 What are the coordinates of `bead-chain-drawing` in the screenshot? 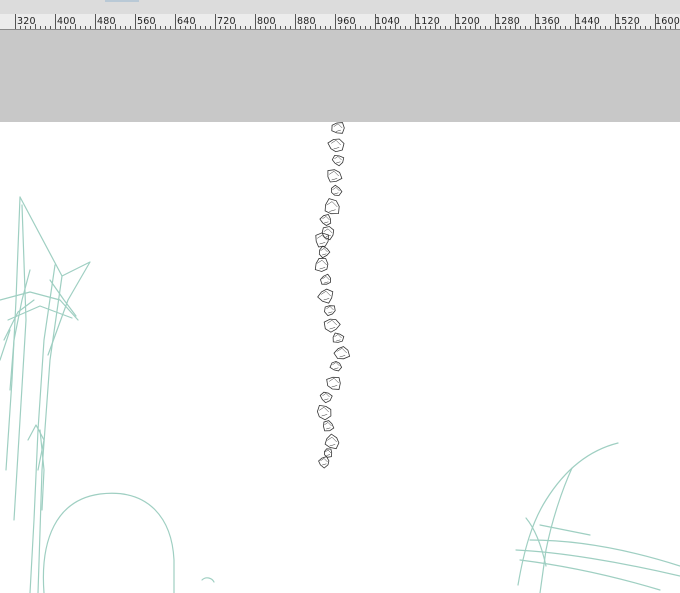 It's located at (332, 295).